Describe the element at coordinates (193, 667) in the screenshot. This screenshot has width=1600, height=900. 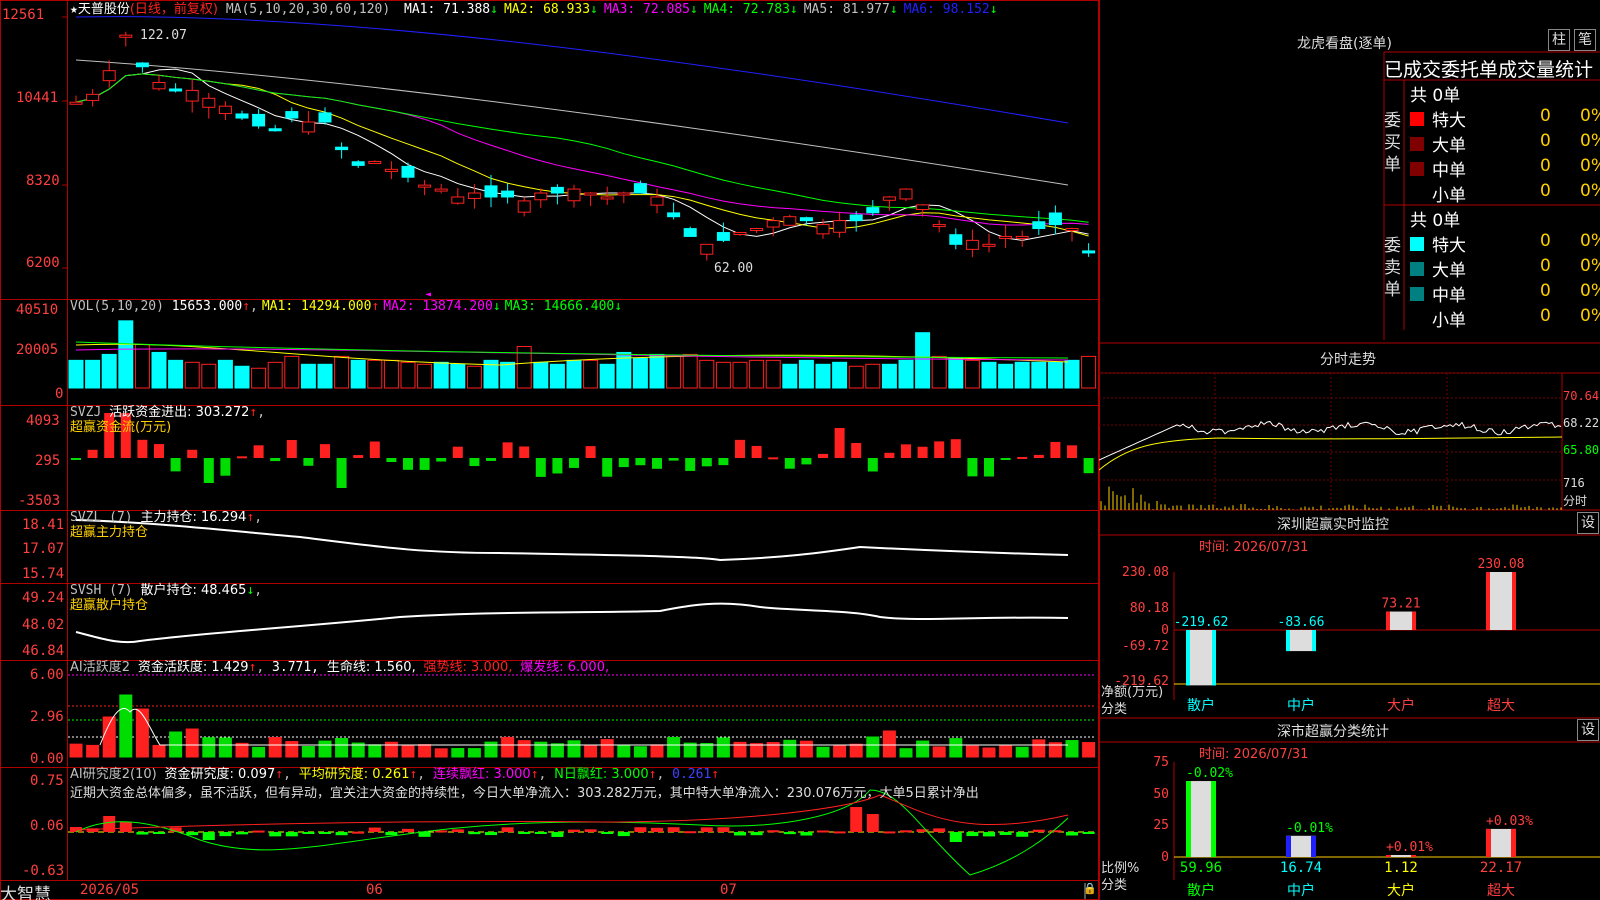
I see `ai-active-value: 资金活跃度: 1.429` at that location.